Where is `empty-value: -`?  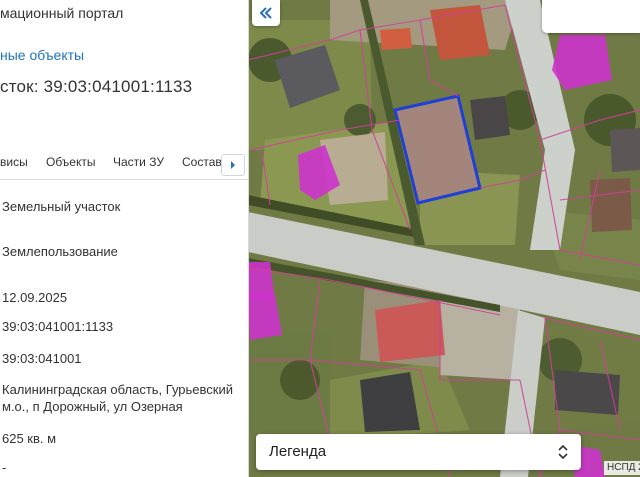 empty-value: - is located at coordinates (4, 467).